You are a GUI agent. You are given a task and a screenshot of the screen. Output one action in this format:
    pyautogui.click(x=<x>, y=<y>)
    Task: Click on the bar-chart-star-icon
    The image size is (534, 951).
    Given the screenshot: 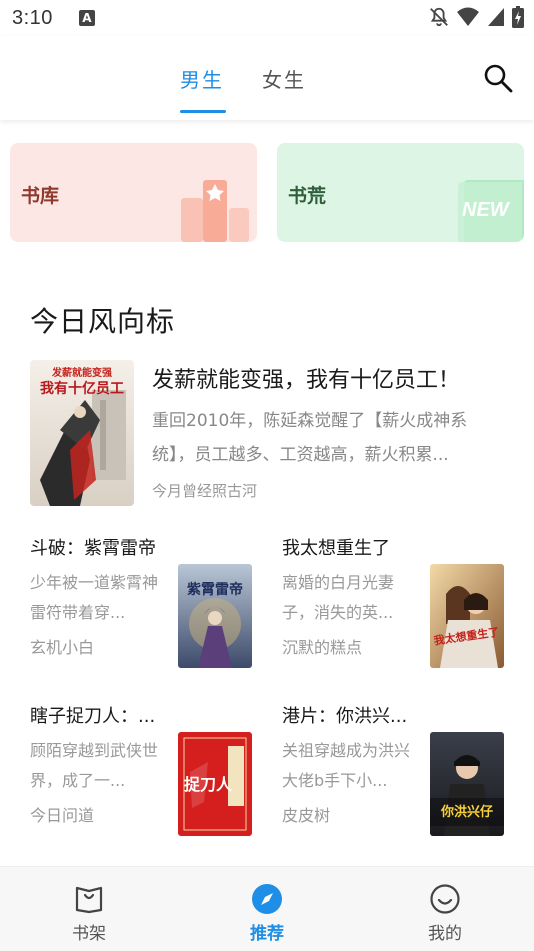 What is the action you would take?
    pyautogui.click(x=215, y=211)
    